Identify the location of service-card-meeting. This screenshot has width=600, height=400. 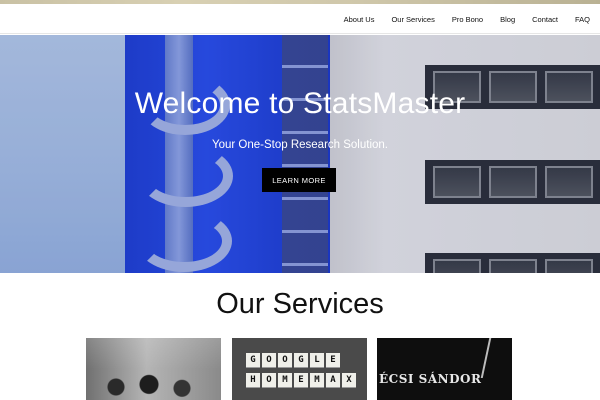
(153, 369).